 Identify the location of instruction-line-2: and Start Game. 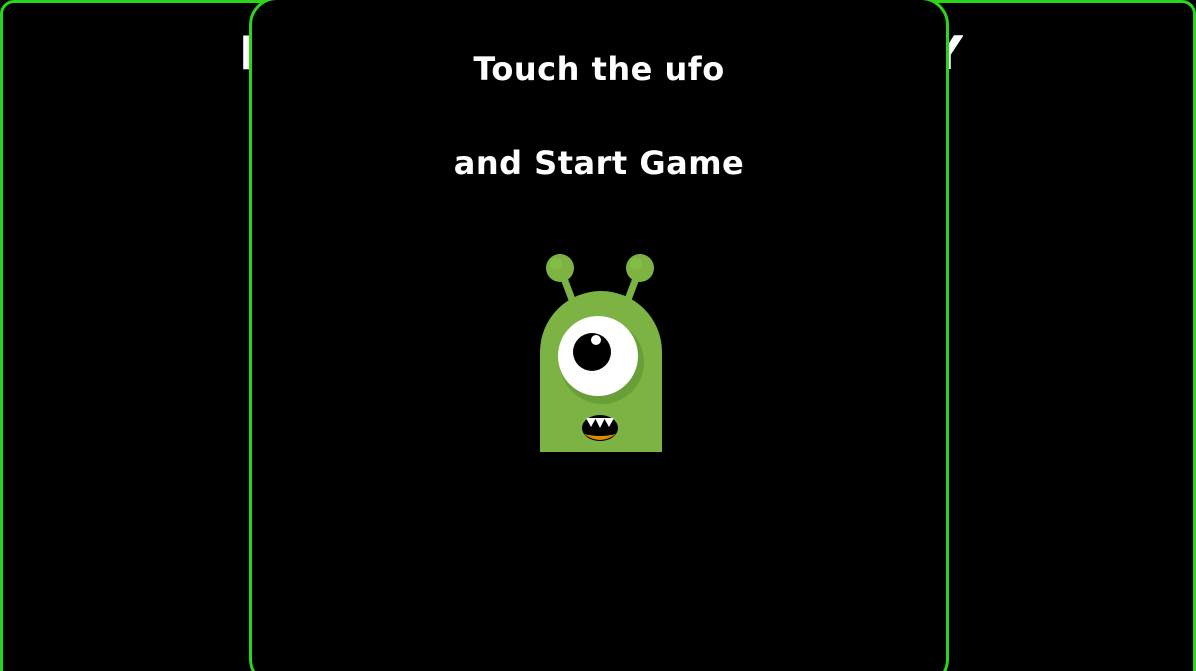
(599, 163).